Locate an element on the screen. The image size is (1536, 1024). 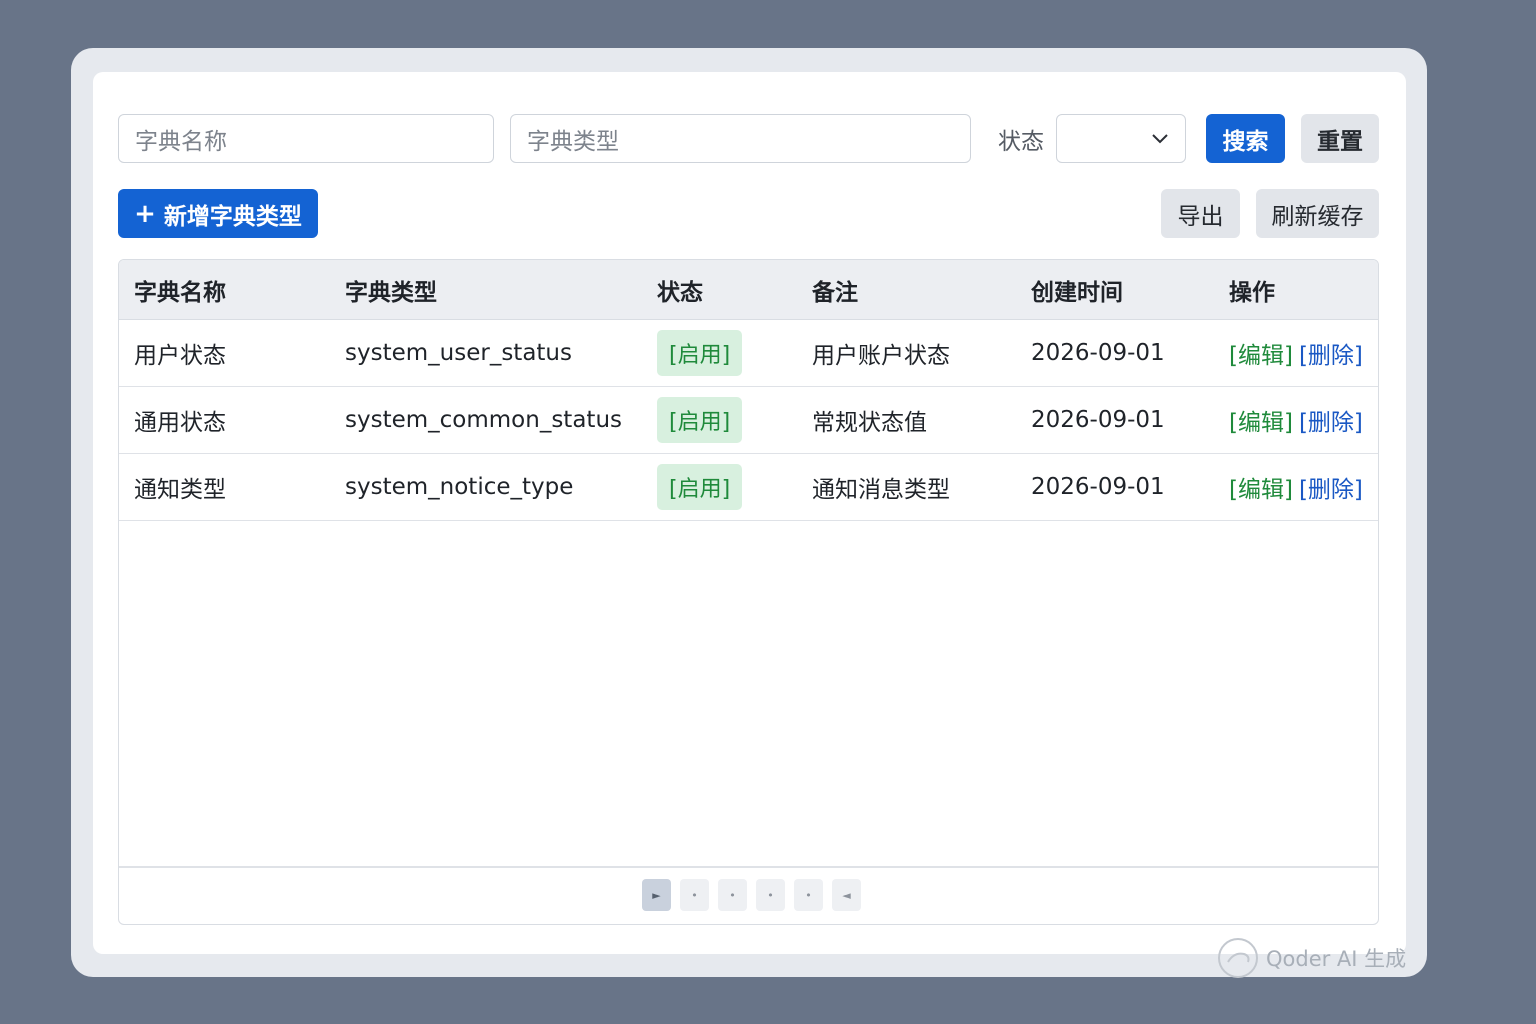
table-header: 字典名称 字典类型 状态 备注 创建时间 操作 is located at coordinates (748, 290).